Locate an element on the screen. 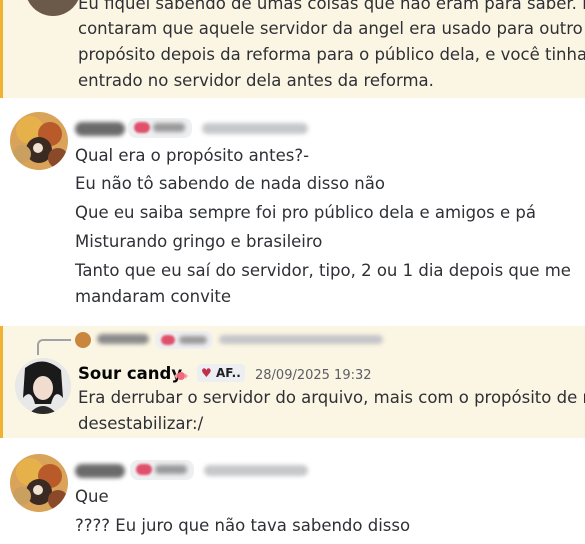 This screenshot has height=544, width=585. timestamp: 28/09/2025 19:32 is located at coordinates (313, 375).